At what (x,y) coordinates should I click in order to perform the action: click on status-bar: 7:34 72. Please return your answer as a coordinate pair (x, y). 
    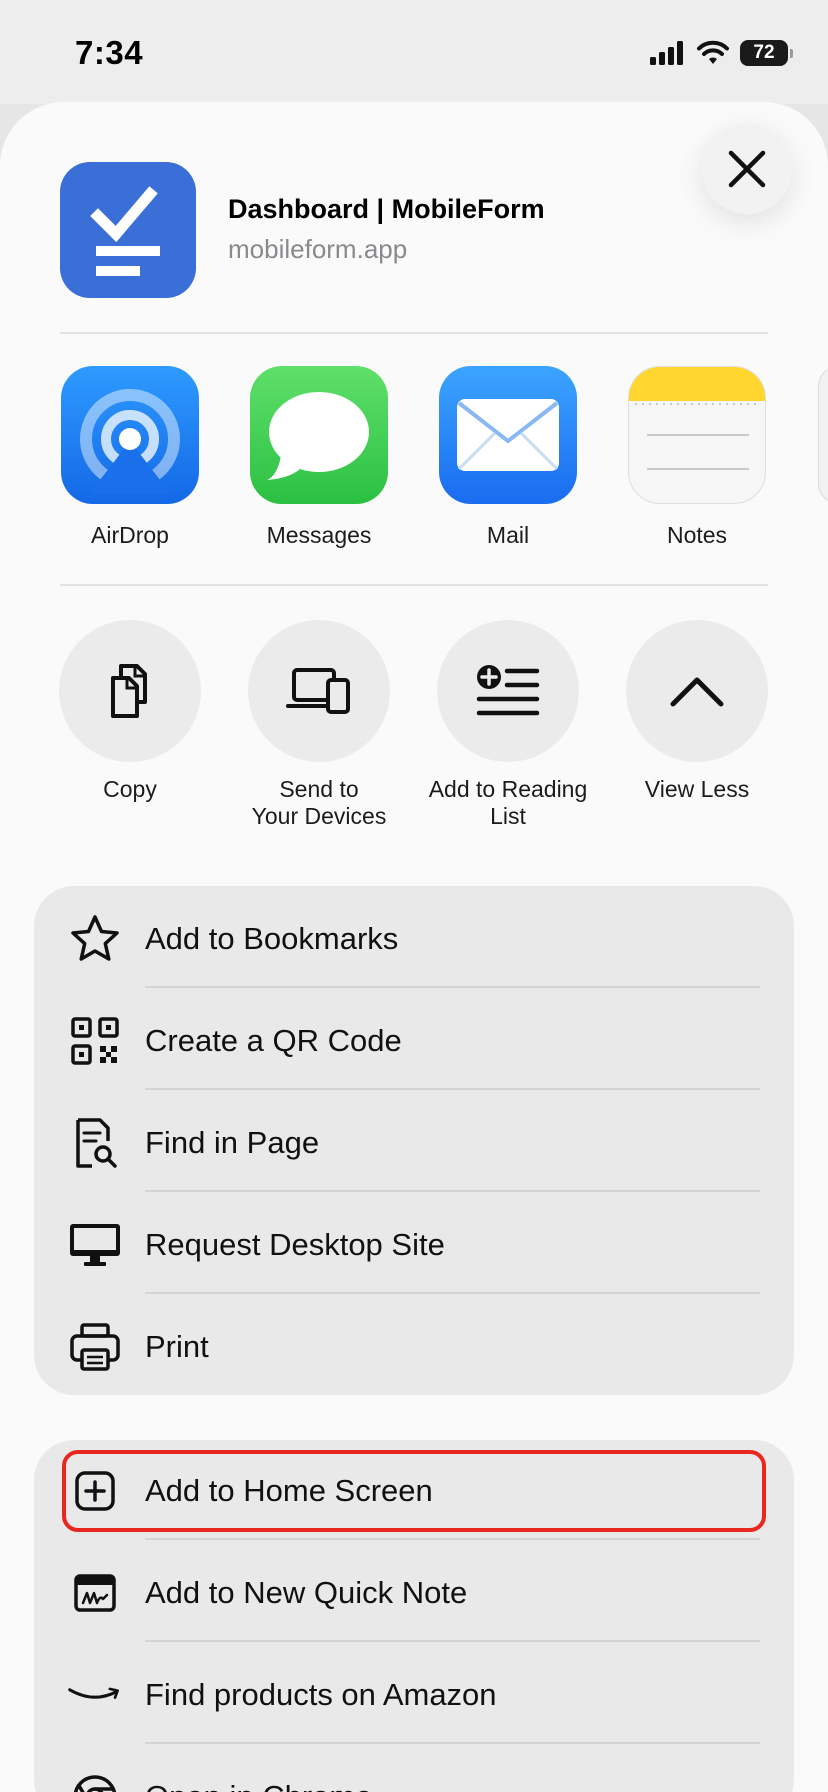
    Looking at the image, I should click on (414, 52).